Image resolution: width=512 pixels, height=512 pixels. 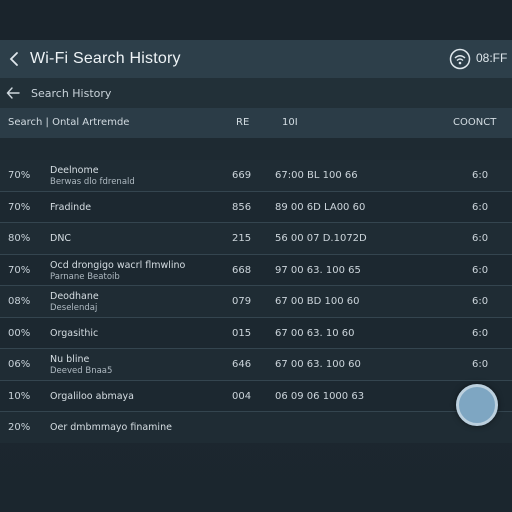 I want to click on header-right-label: 08:FF, so click(x=492, y=58).